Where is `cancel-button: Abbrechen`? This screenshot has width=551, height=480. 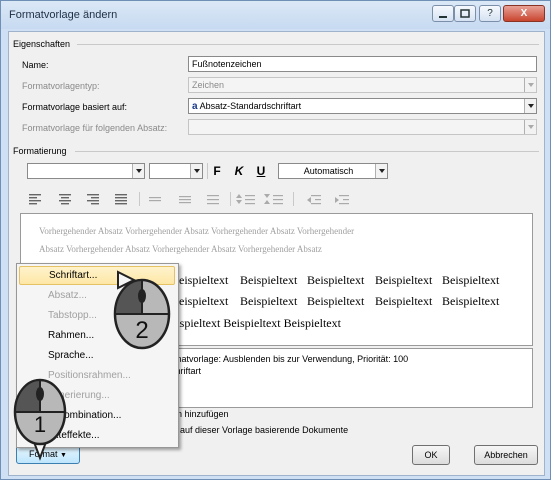 cancel-button: Abbrechen is located at coordinates (506, 455).